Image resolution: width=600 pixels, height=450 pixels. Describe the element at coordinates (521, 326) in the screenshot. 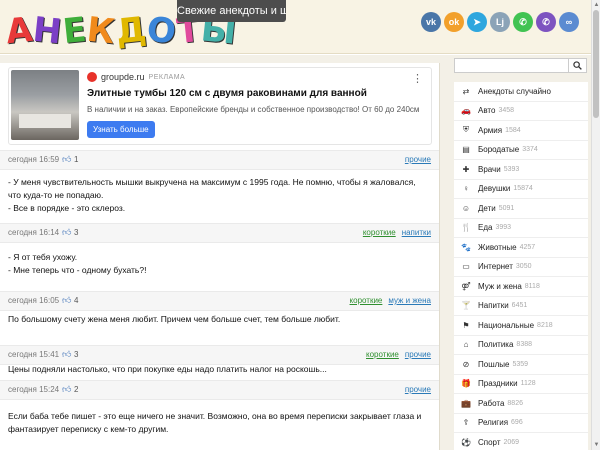

I see `sidebar-item: ⚑ Национальные 8218` at that location.